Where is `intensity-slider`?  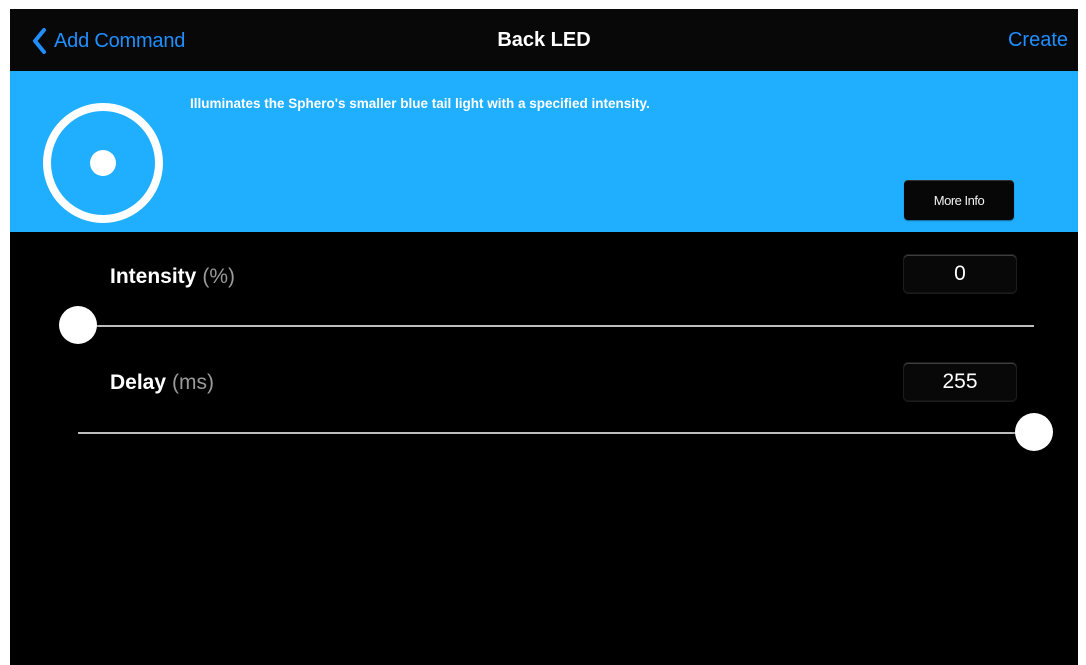
intensity-slider is located at coordinates (546, 326).